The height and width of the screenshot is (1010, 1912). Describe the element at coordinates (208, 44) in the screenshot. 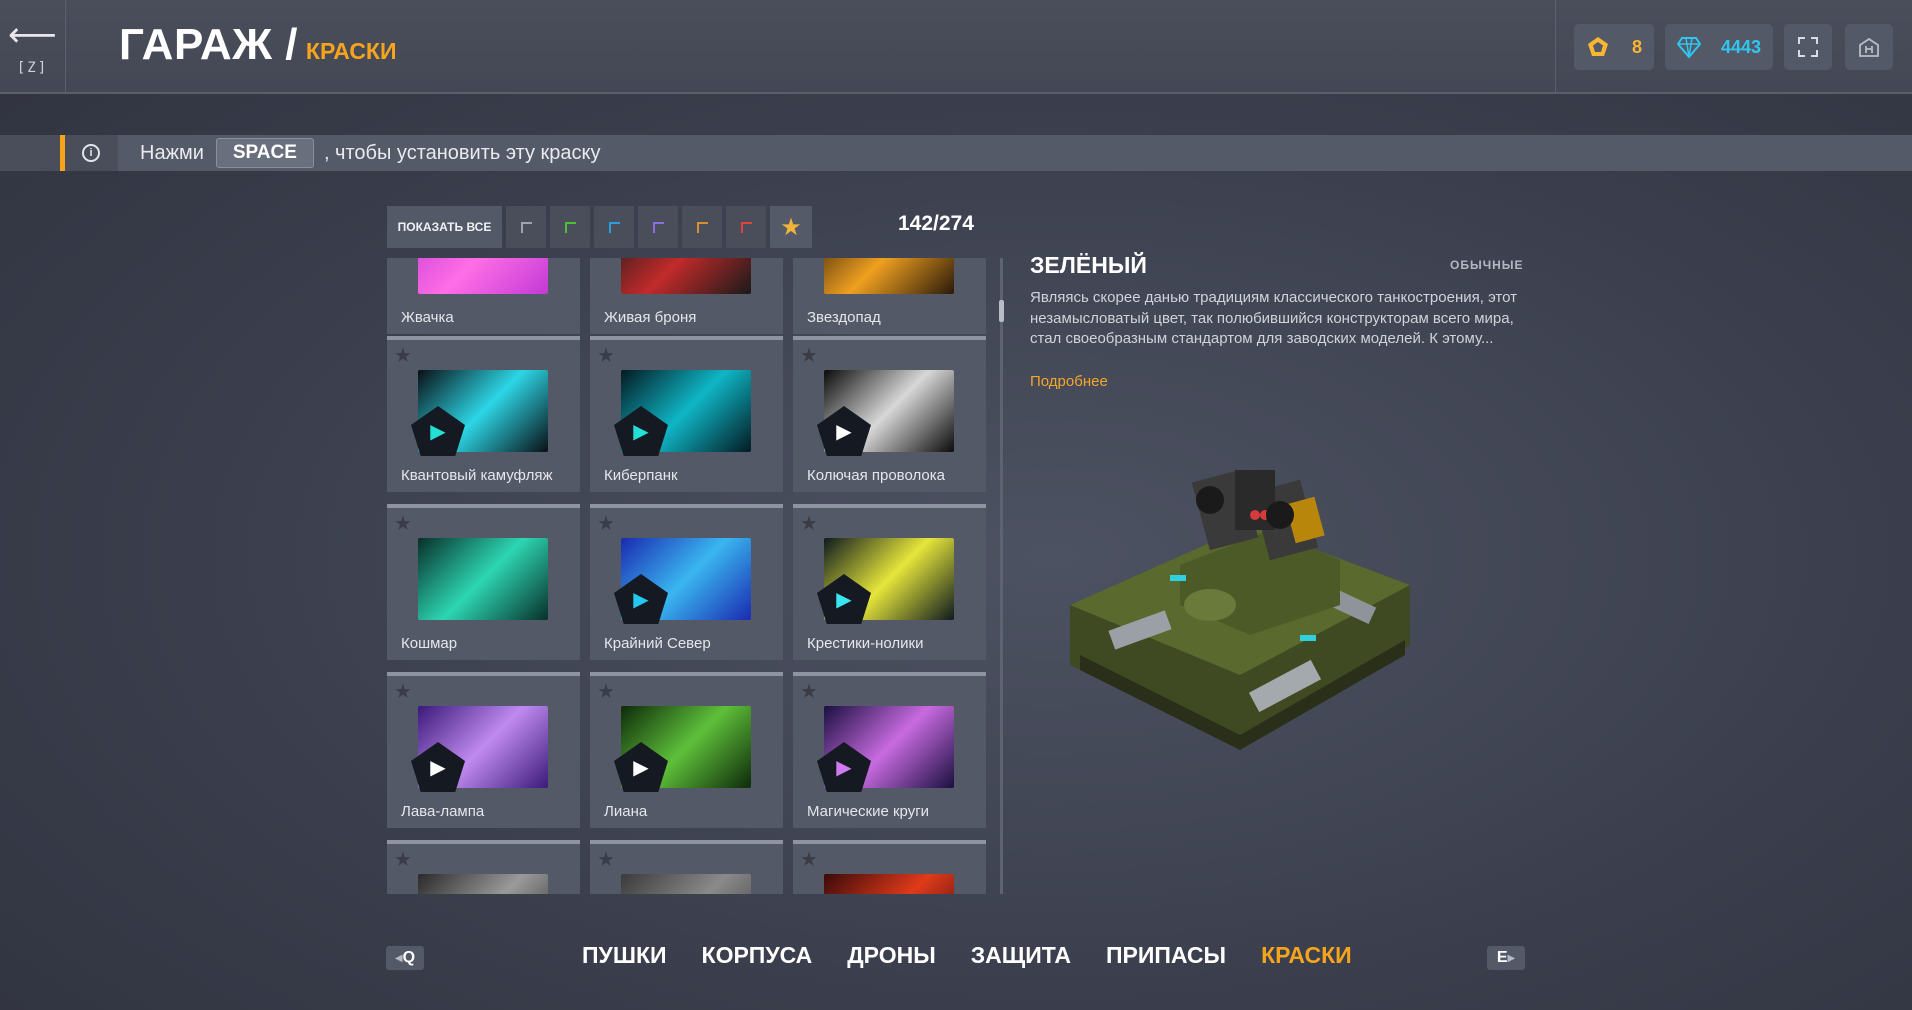

I see `page-title-main: ГАРАЖ /` at that location.